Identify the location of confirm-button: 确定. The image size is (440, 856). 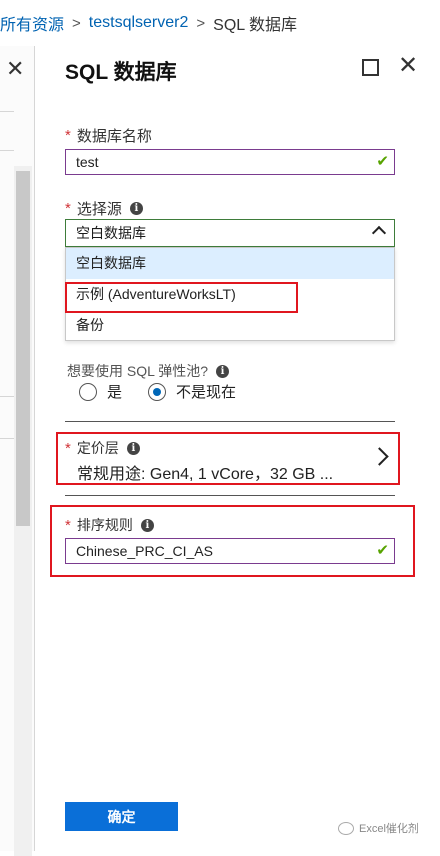
(121, 816).